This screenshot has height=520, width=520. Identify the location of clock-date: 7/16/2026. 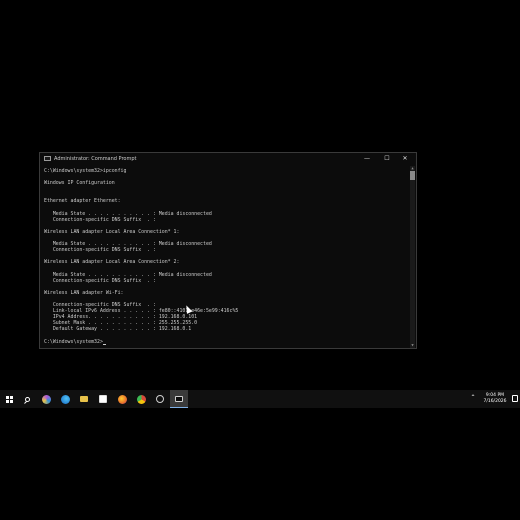
(495, 401).